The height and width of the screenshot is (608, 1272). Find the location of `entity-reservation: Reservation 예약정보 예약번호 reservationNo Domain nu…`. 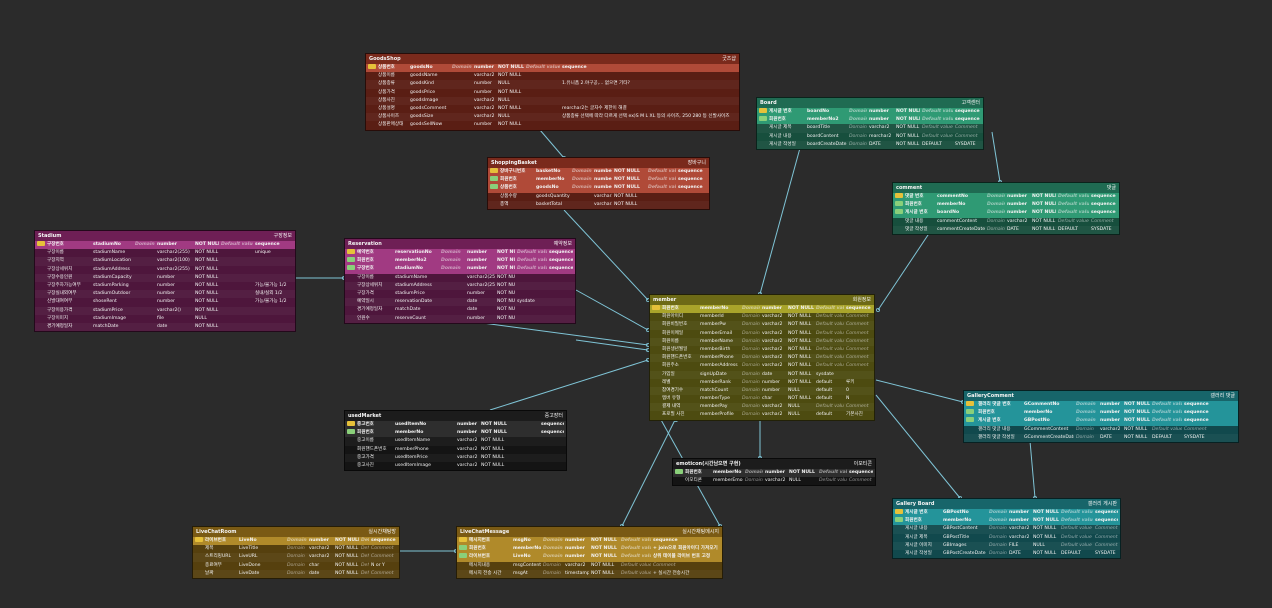

entity-reservation: Reservation 예약정보 예약번호 reservationNo Domain nu… is located at coordinates (460, 281).